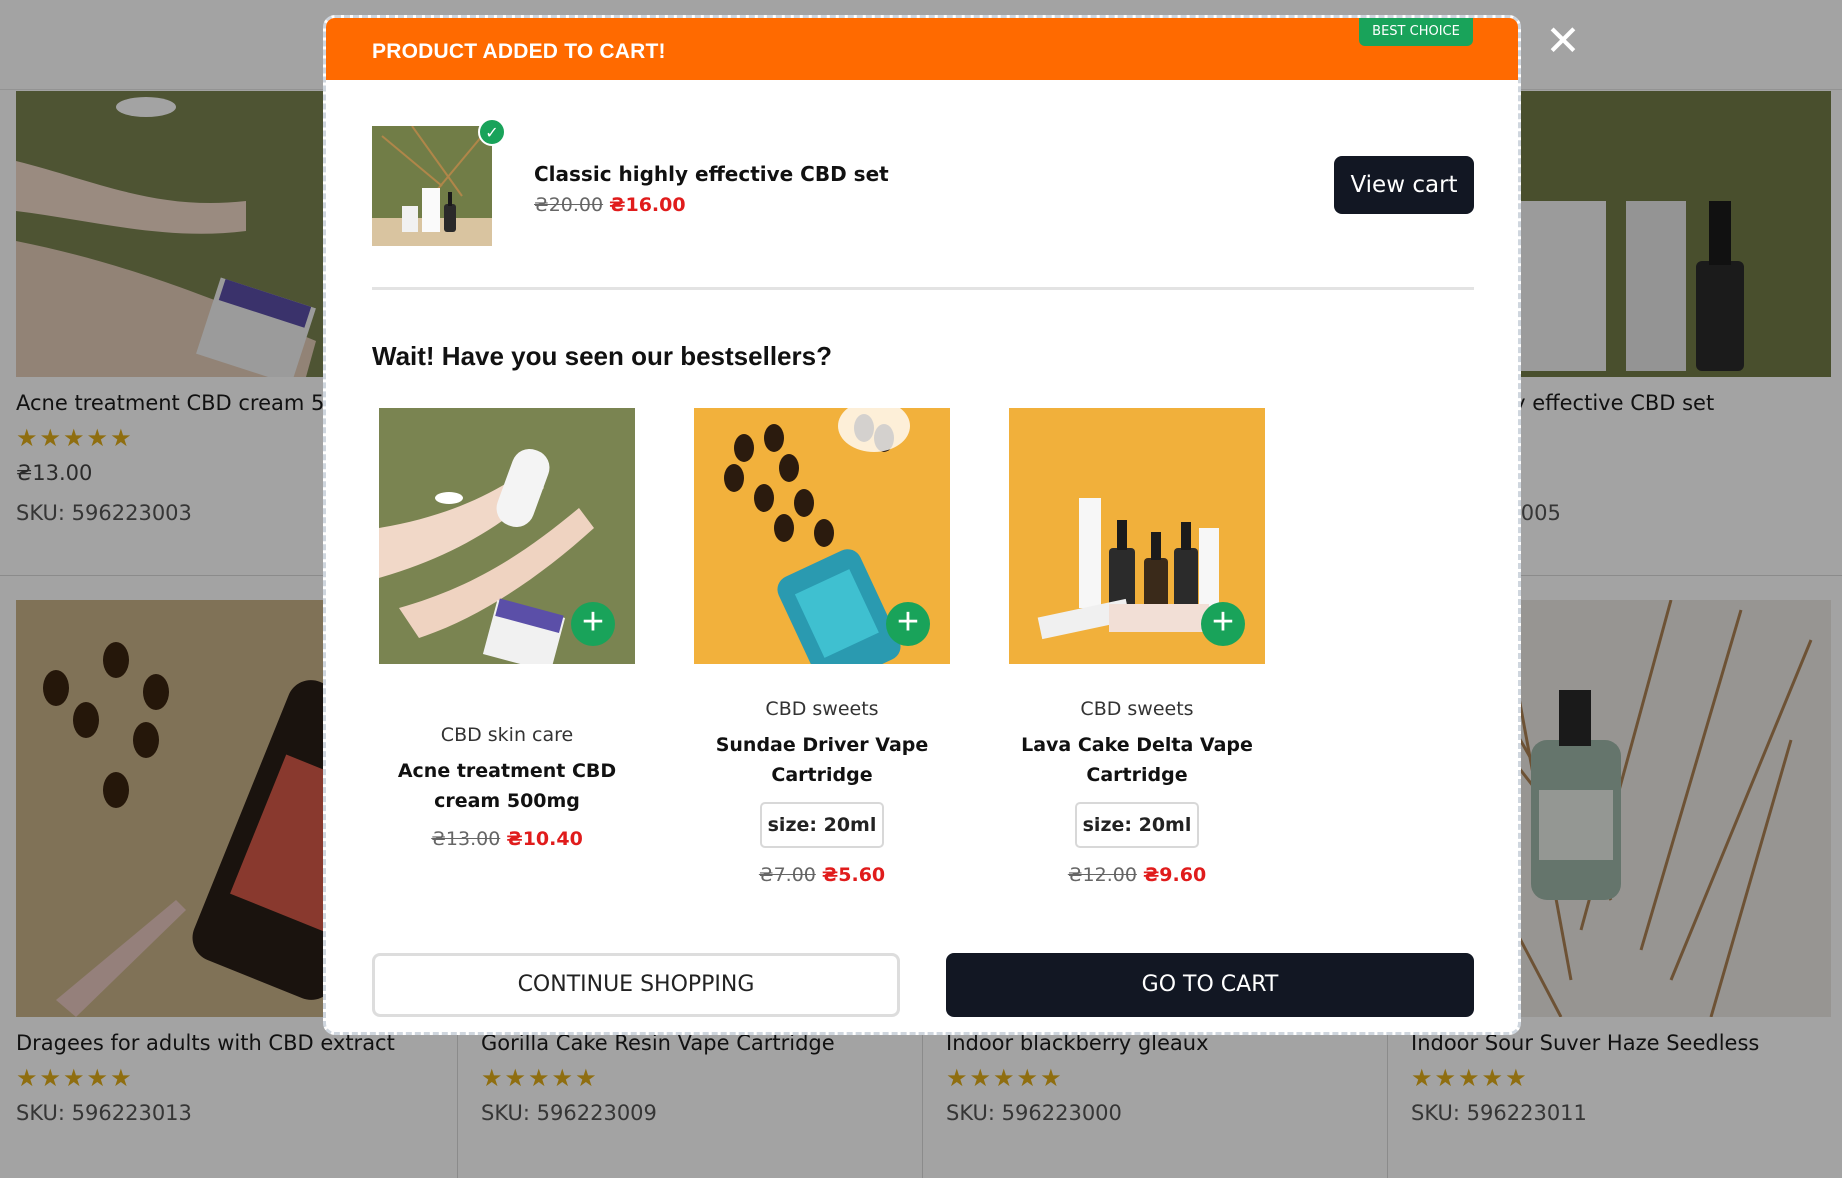  I want to click on divider, so click(923, 288).